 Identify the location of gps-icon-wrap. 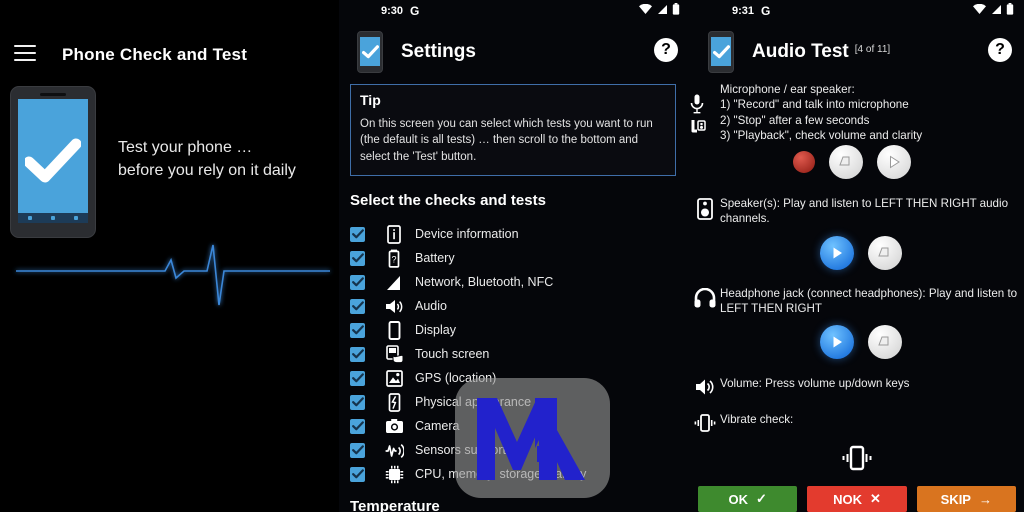
(394, 378).